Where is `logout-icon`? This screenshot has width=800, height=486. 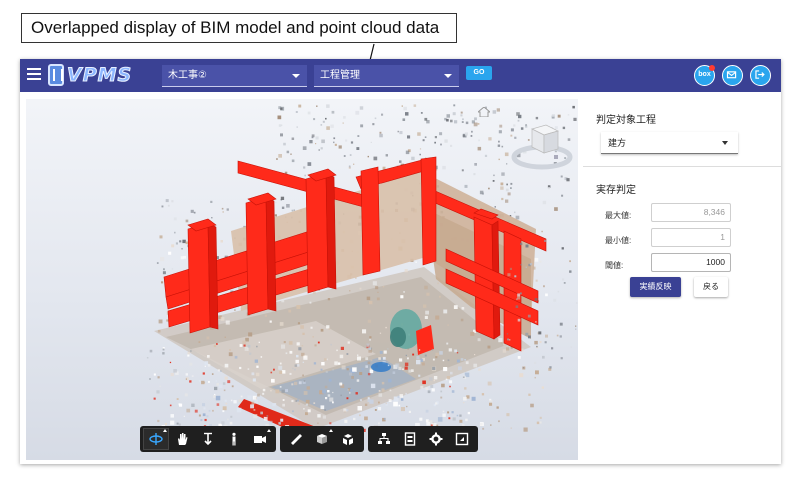 logout-icon is located at coordinates (760, 74).